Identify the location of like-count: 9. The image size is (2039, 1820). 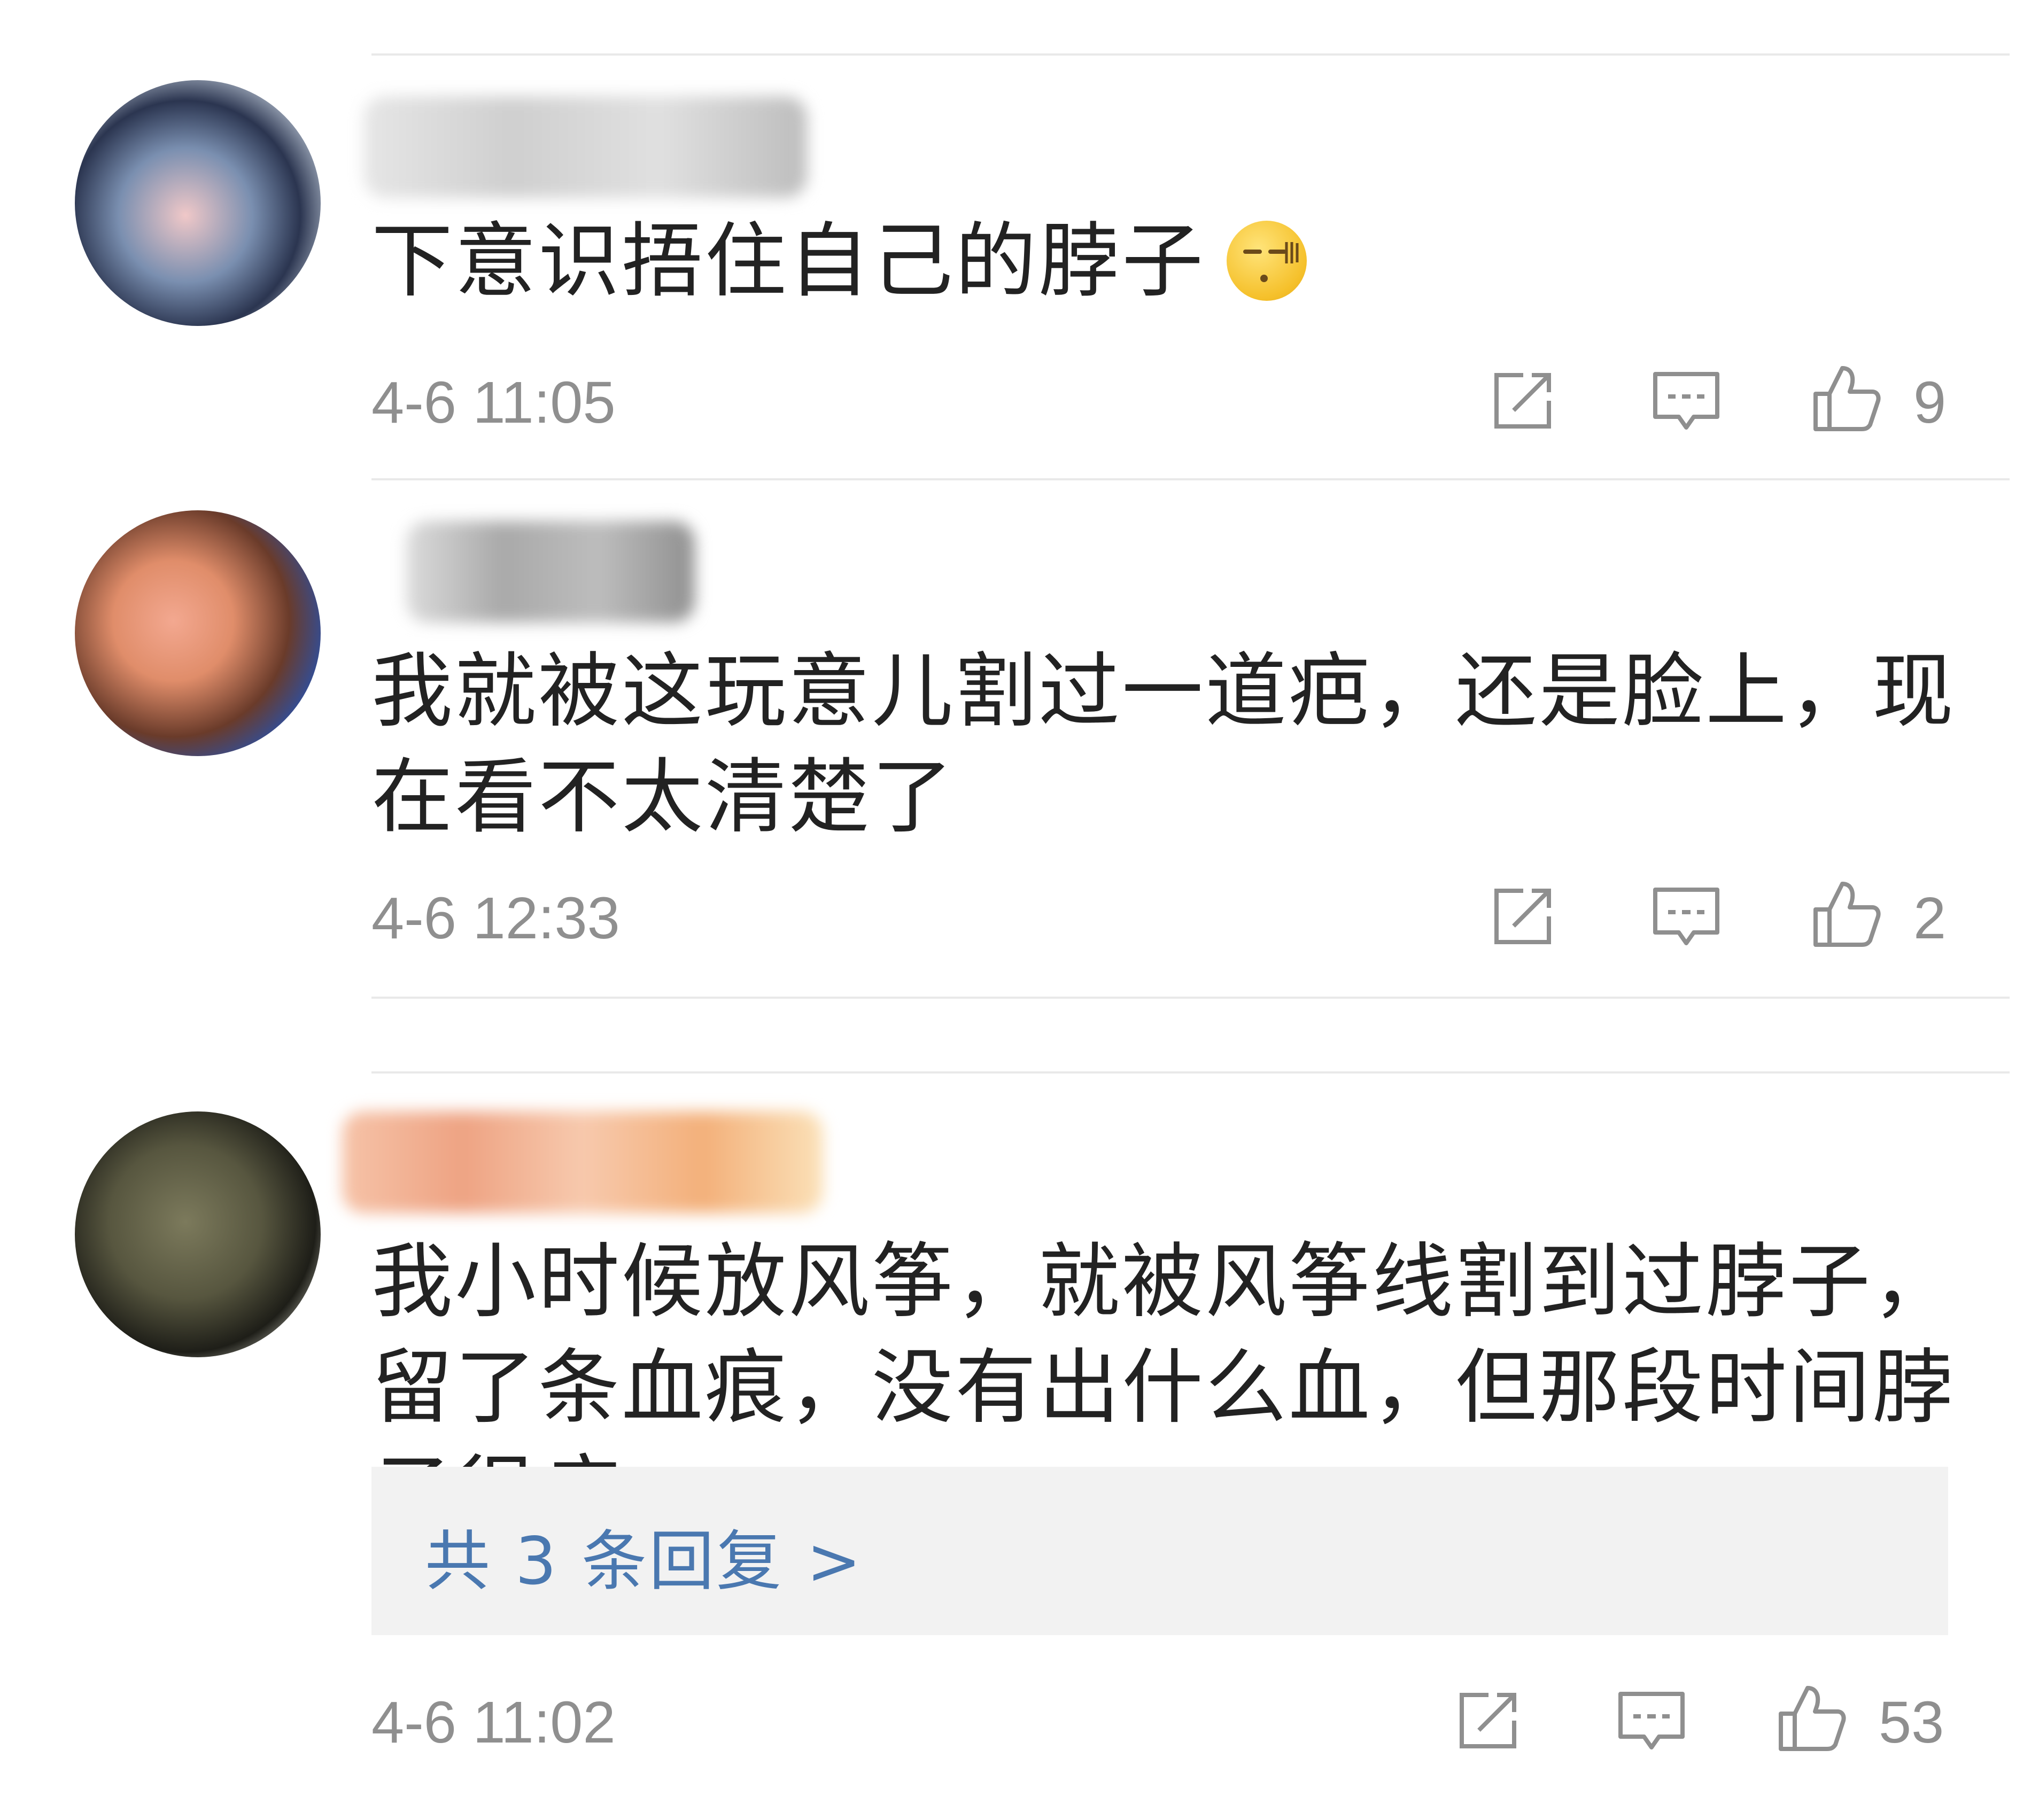
(1930, 402).